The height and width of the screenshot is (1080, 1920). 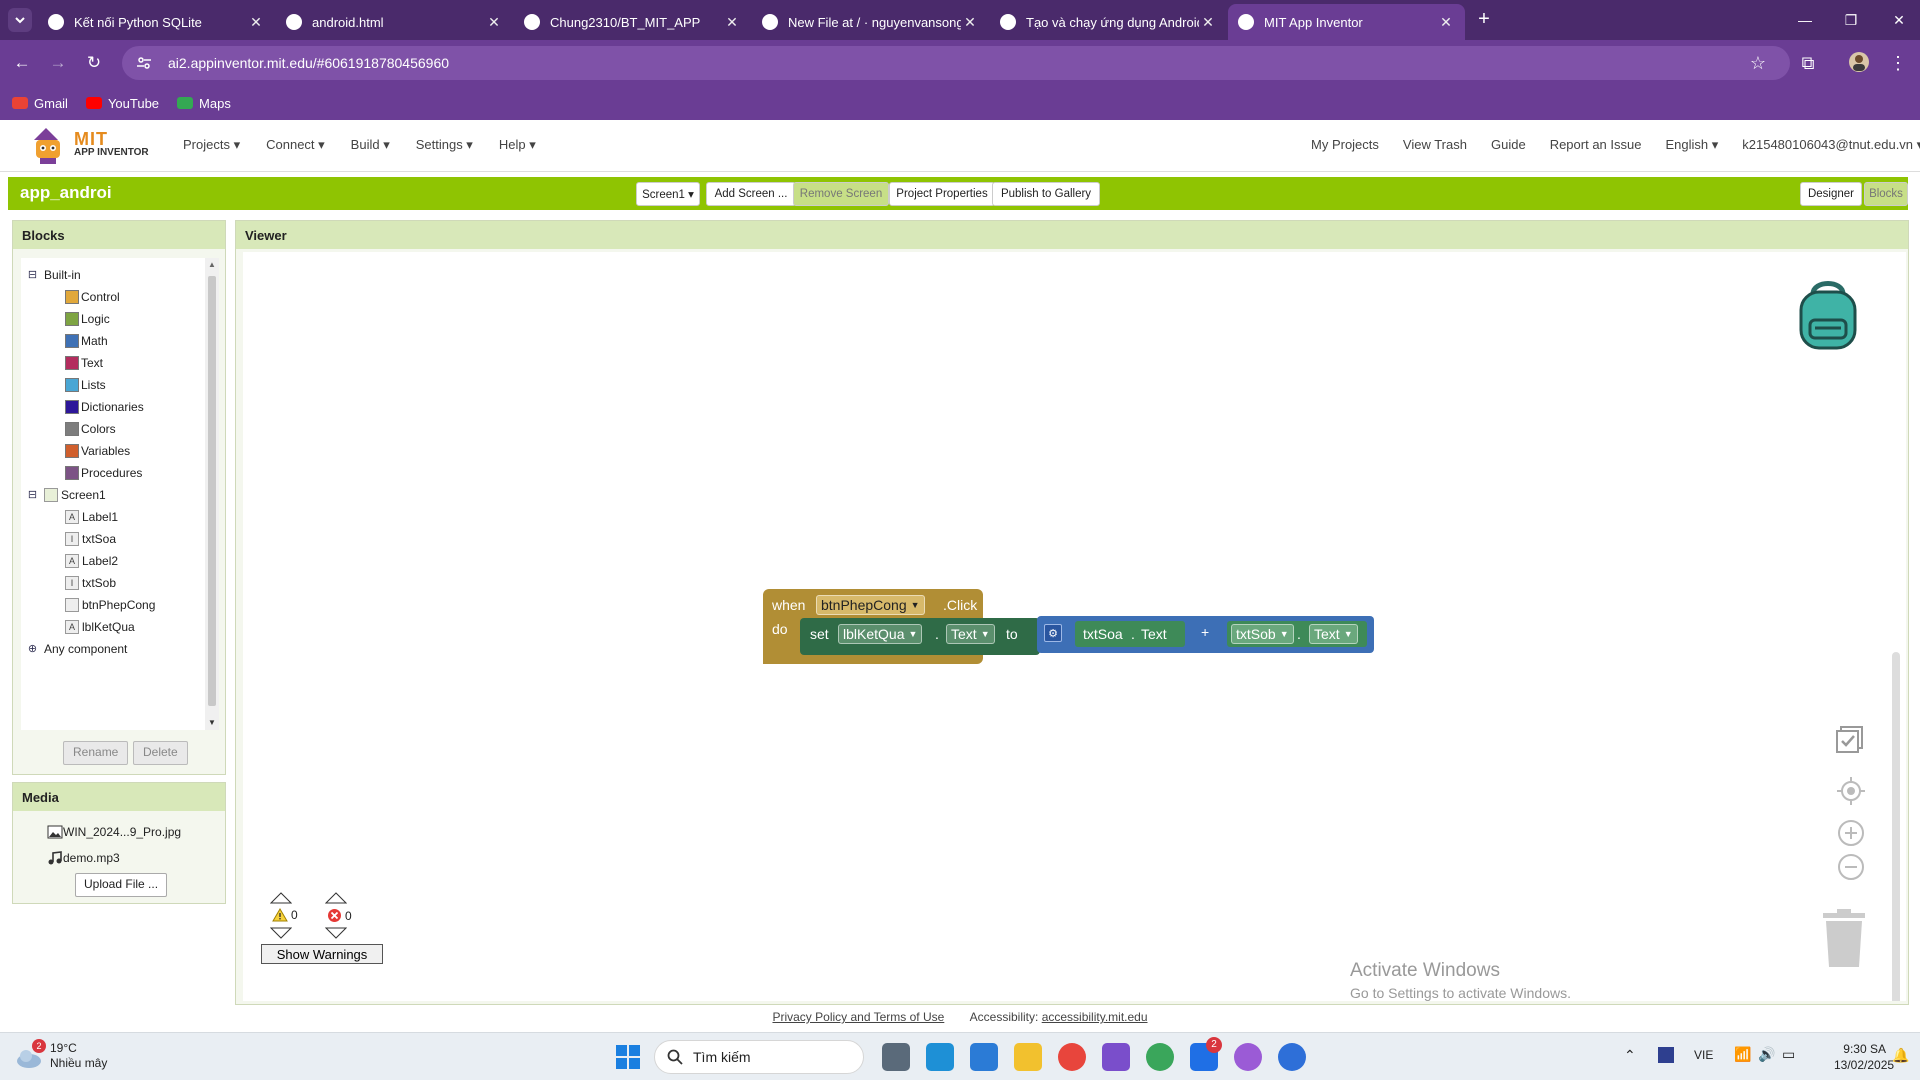 I want to click on trash-can-icon, so click(x=1844, y=939).